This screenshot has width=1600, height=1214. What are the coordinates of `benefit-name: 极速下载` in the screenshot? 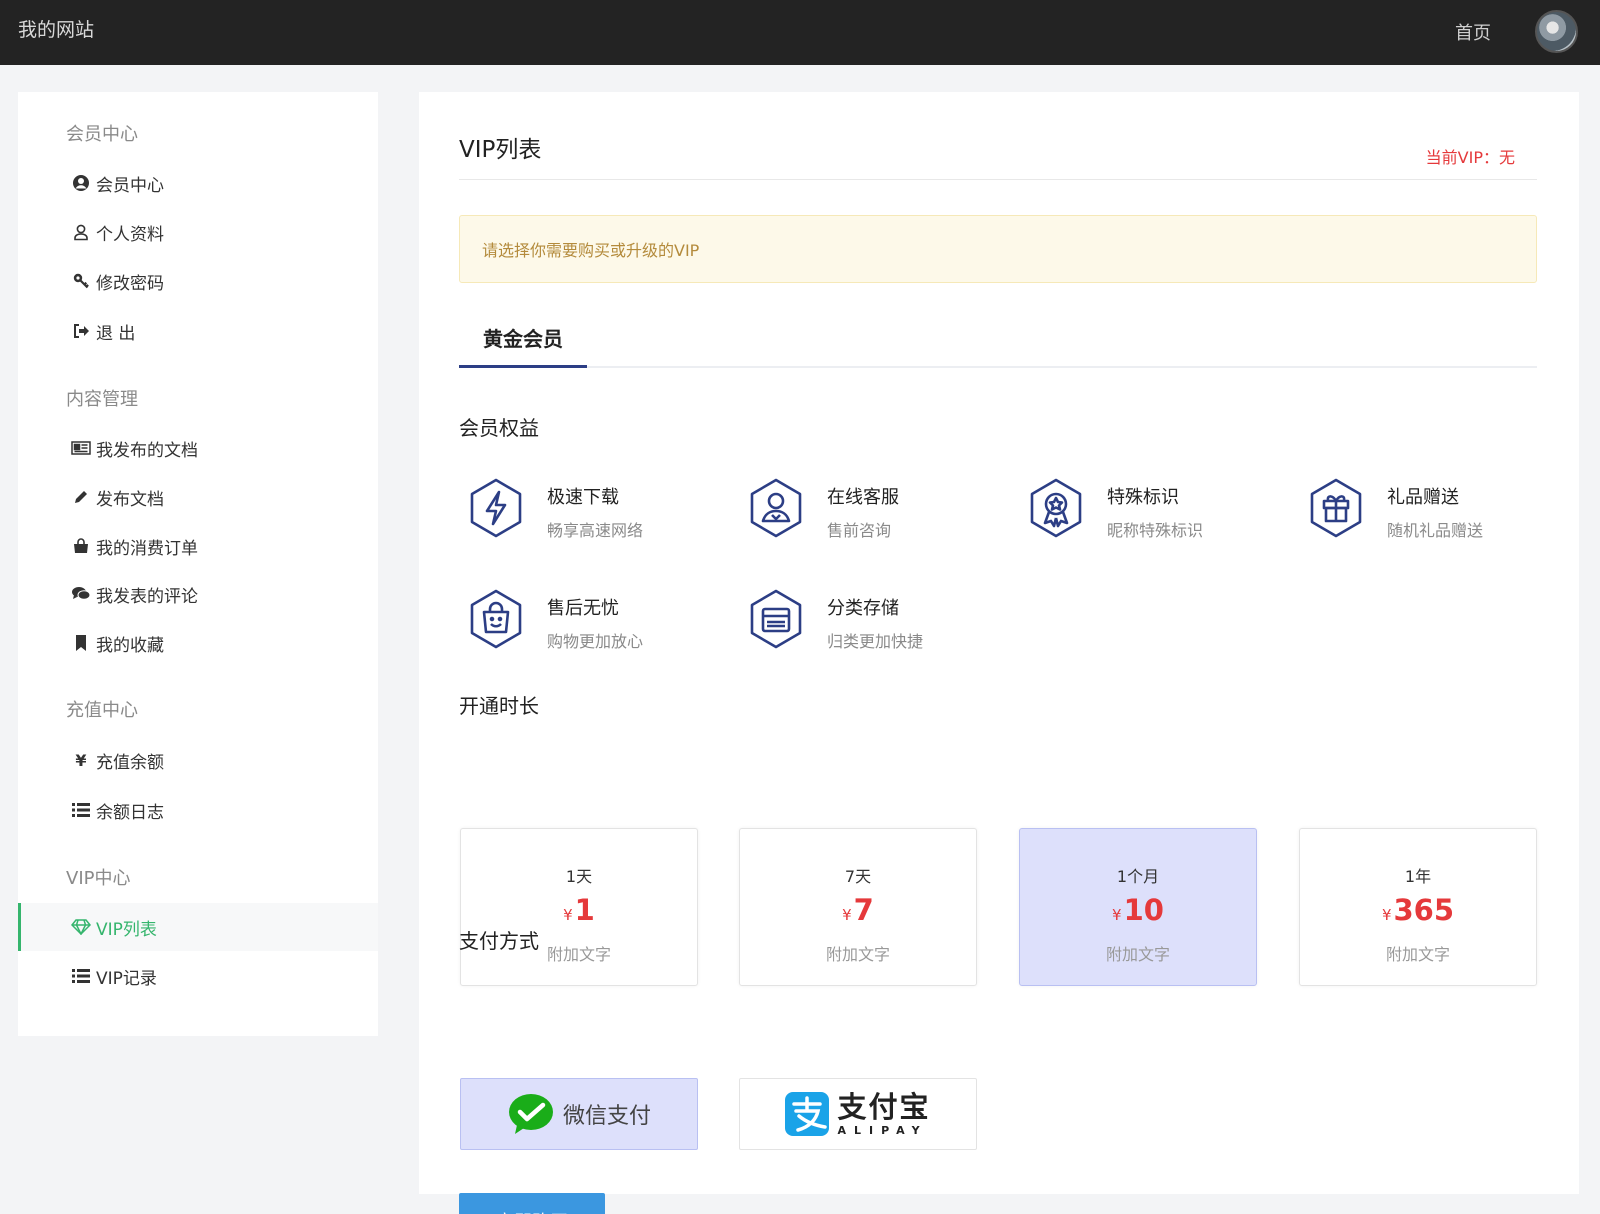 It's located at (583, 497).